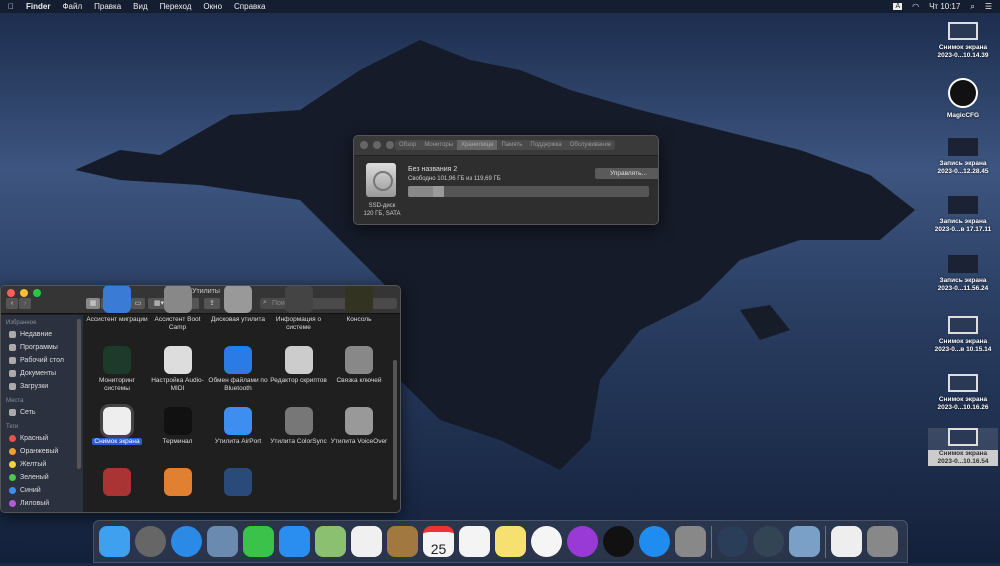  Describe the element at coordinates (898, 6) in the screenshot. I see `input-source-icon: A` at that location.